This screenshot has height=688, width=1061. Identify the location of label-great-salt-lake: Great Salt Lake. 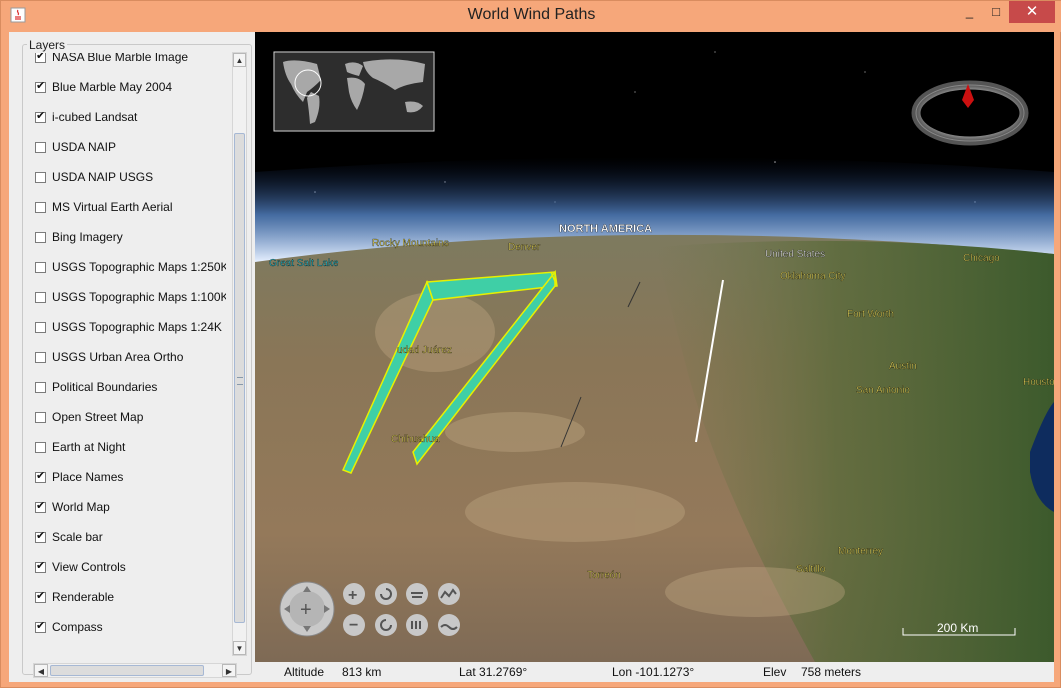
(304, 263).